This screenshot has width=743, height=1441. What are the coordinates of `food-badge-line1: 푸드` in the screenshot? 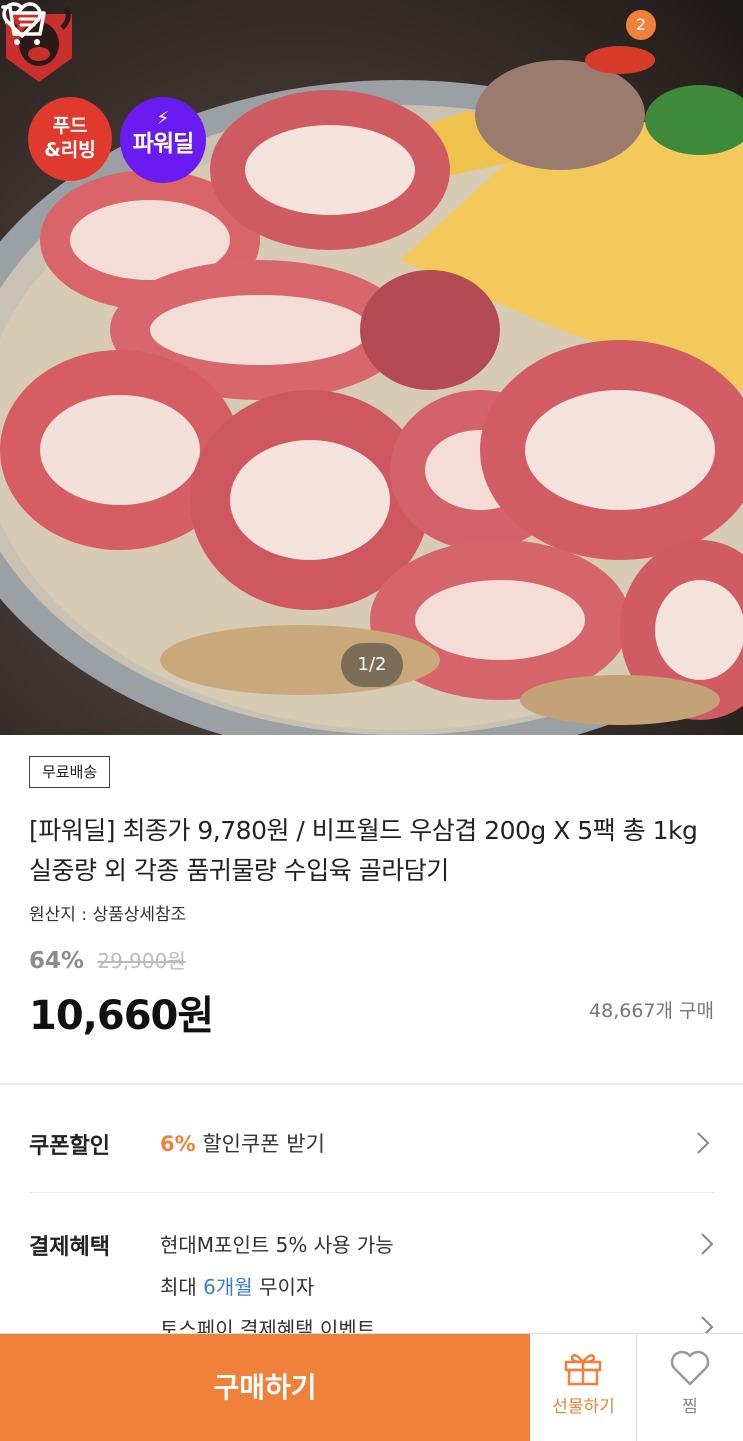 It's located at (70, 126).